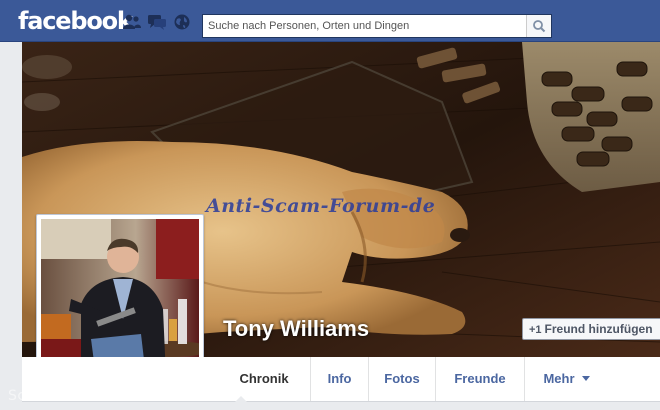  I want to click on tab-chronik: Chronik, so click(264, 379).